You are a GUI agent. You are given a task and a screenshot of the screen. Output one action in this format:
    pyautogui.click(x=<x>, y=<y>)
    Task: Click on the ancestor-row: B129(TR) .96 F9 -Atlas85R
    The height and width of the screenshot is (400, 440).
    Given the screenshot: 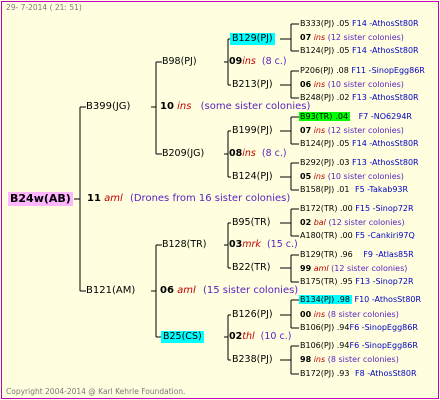 What is the action you would take?
    pyautogui.click(x=357, y=255)
    